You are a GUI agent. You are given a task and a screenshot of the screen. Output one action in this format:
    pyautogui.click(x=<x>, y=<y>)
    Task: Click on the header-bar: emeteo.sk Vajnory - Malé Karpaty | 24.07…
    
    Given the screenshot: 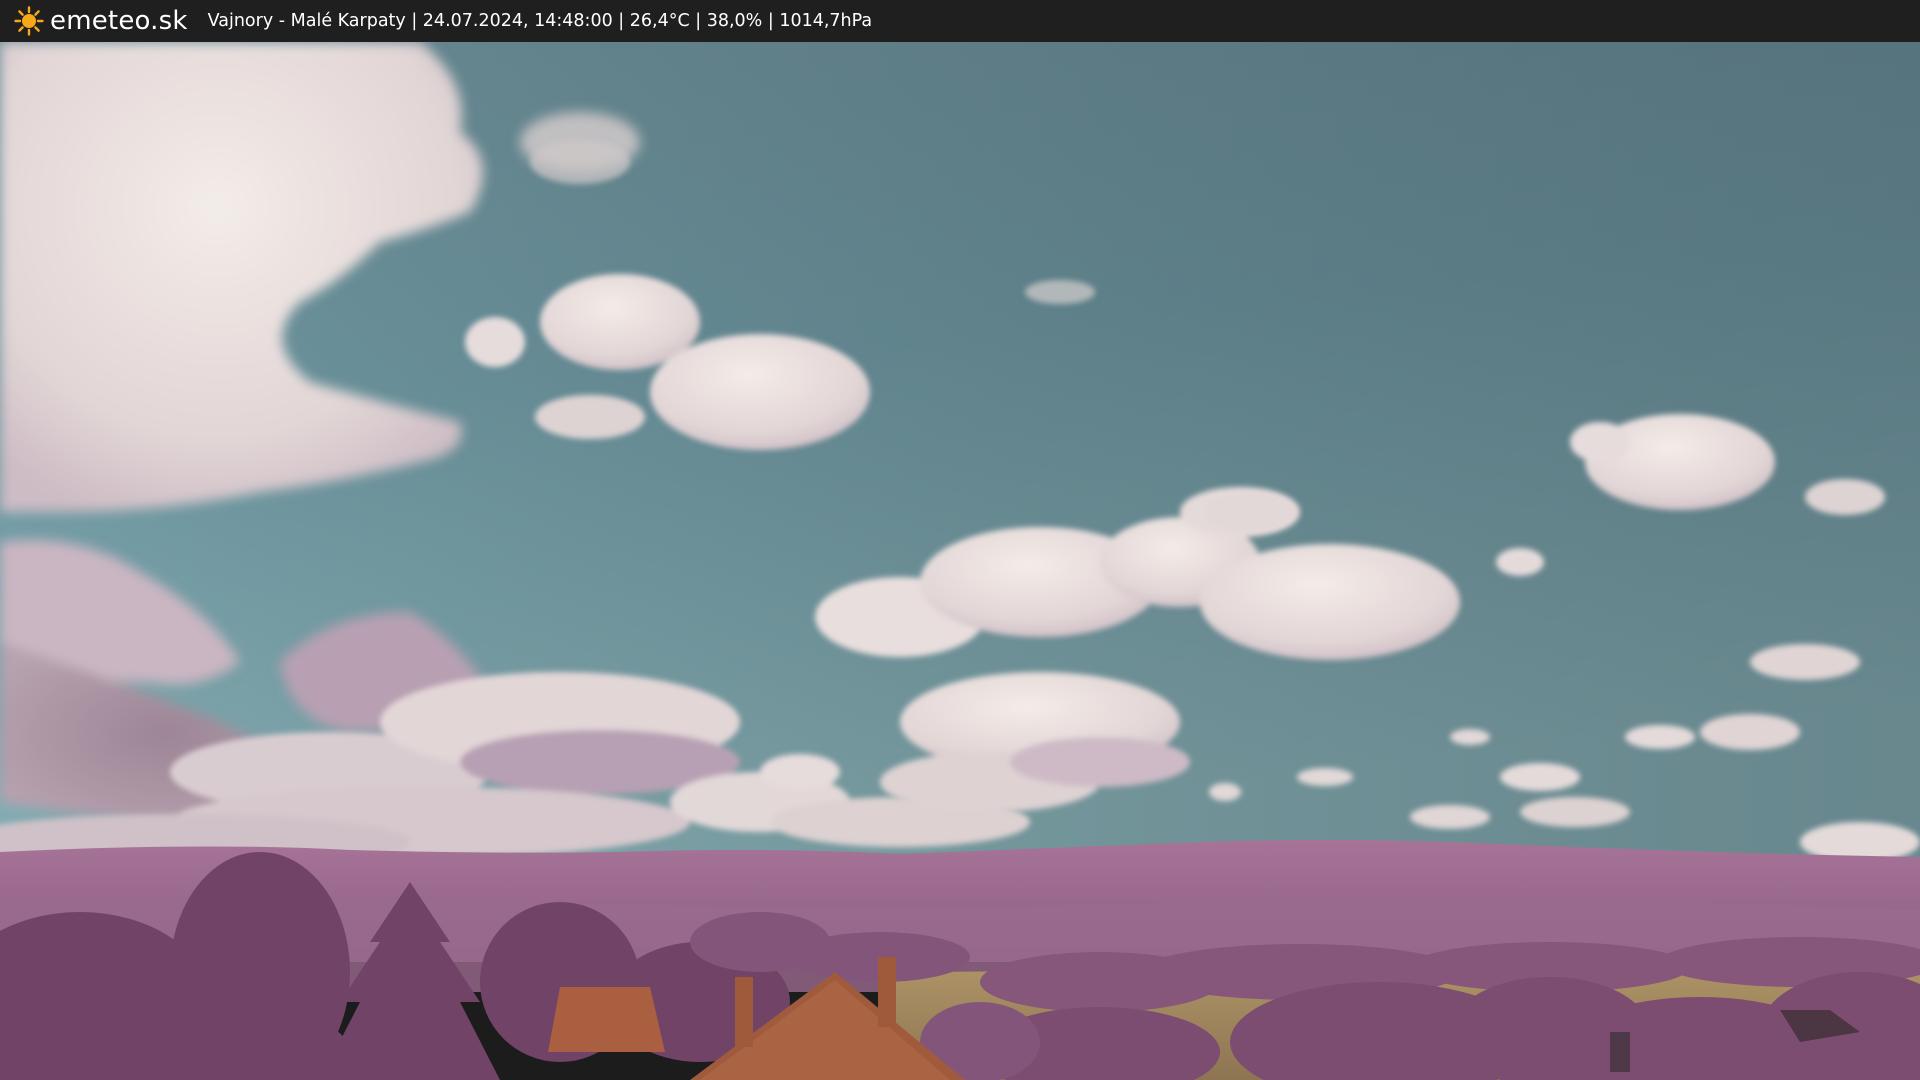 What is the action you would take?
    pyautogui.click(x=960, y=21)
    